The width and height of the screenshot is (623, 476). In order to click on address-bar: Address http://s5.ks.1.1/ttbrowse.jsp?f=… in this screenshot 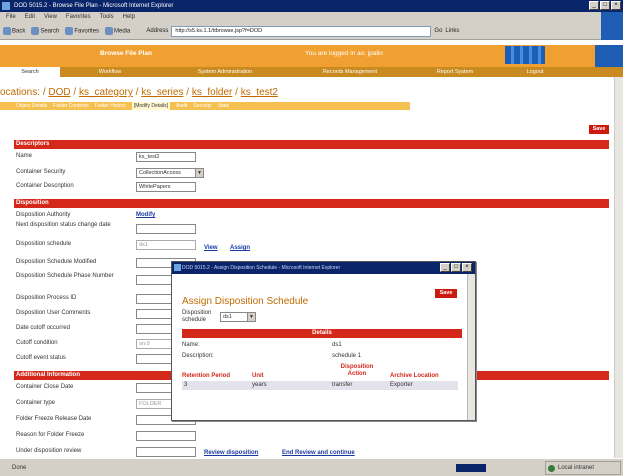, I will do `click(302, 31)`.